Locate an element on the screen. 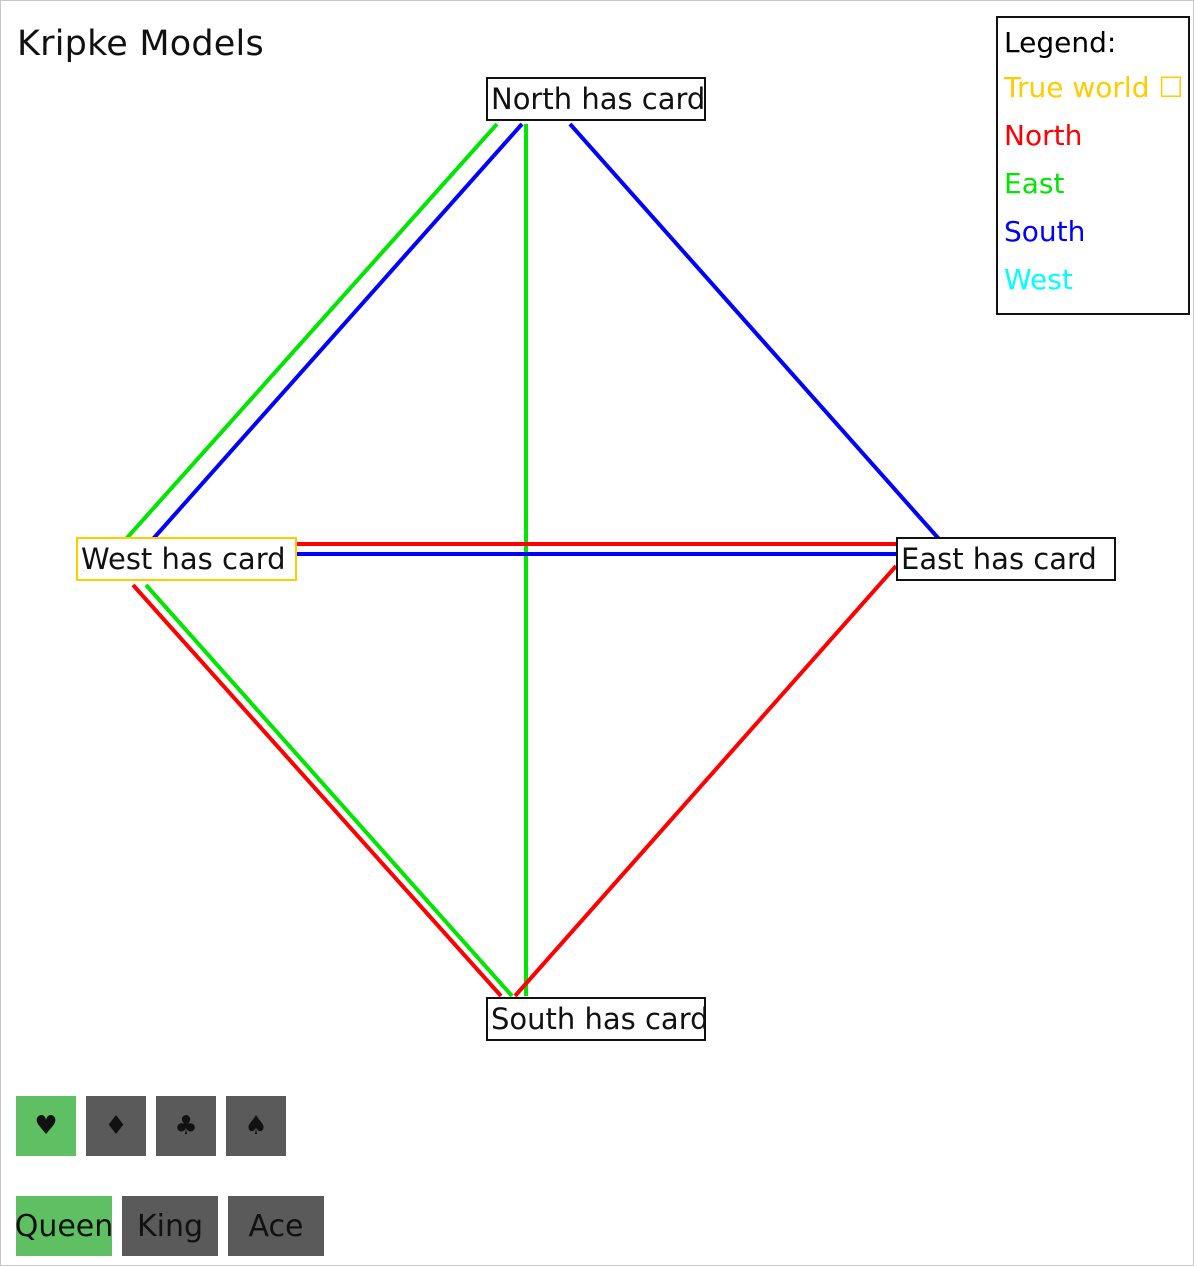 This screenshot has height=1266, width=1194. world-east: East has card is located at coordinates (1006, 559).